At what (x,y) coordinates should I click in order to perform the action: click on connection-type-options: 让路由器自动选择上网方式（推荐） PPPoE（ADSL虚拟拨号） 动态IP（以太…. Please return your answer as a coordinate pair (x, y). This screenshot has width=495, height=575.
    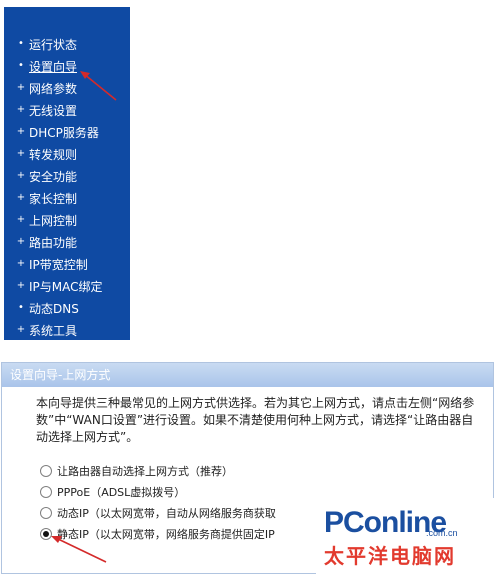
    Looking at the image, I should click on (158, 503).